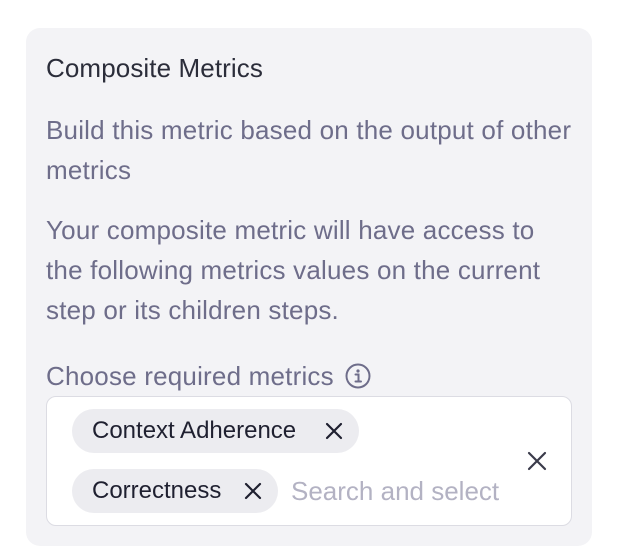  Describe the element at coordinates (190, 375) in the screenshot. I see `required-metrics-label: Choose required metrics` at that location.